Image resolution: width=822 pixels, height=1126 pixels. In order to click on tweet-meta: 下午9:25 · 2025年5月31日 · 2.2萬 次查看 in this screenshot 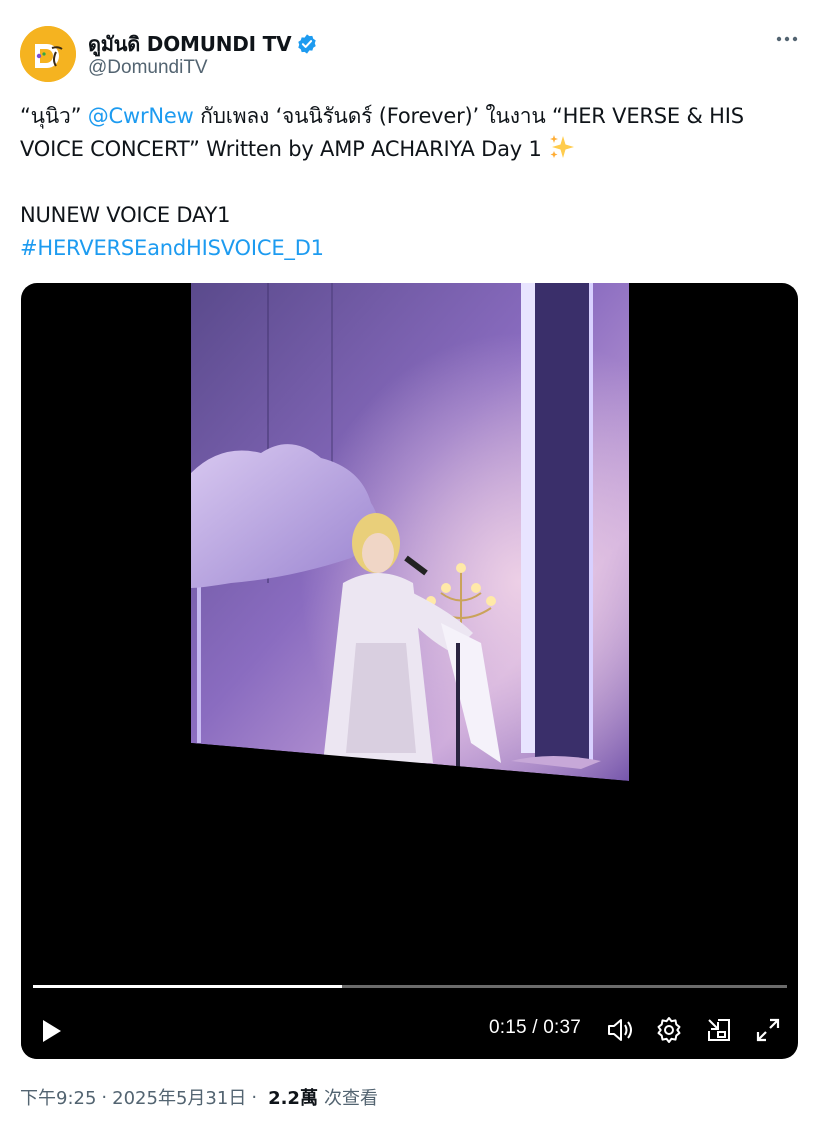, I will do `click(199, 1097)`.